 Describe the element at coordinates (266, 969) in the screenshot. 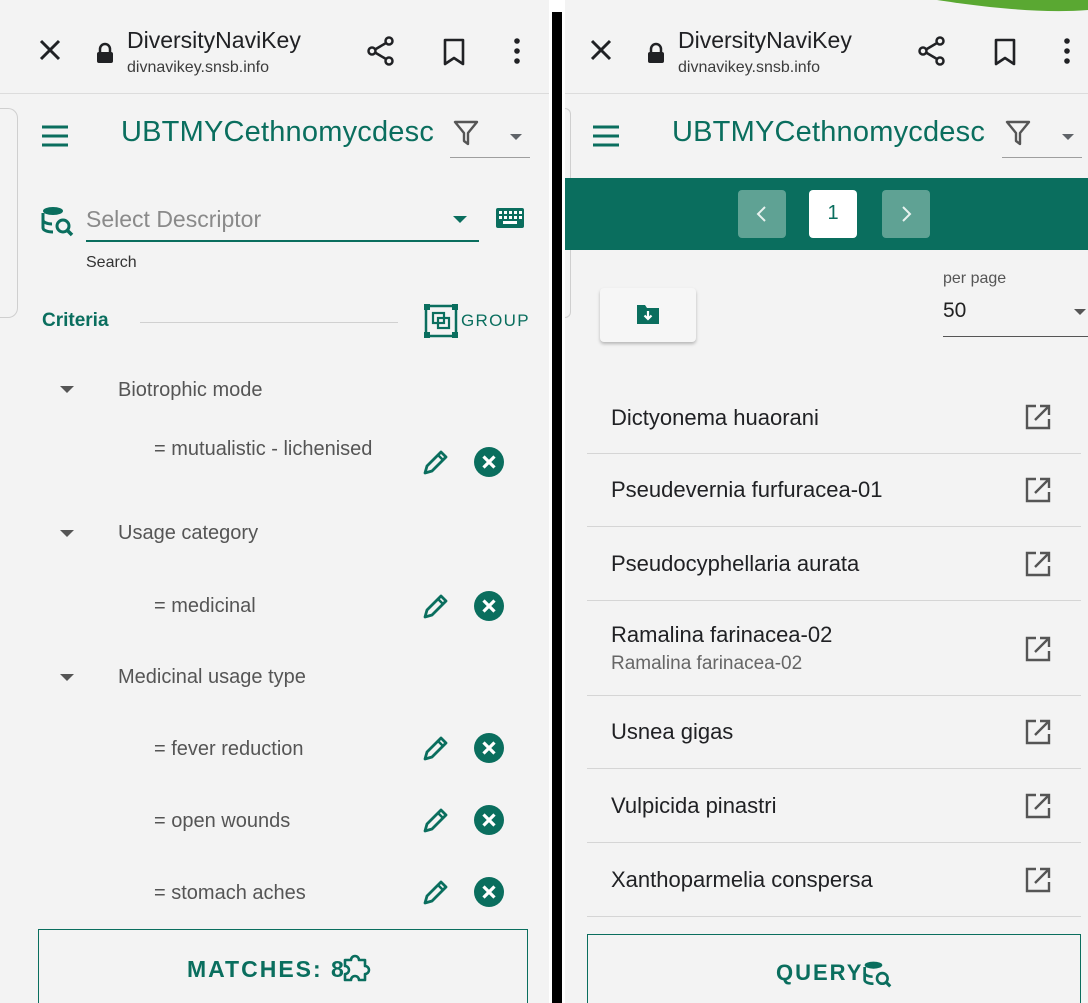

I see `matches-label: MATCHES: 8` at that location.